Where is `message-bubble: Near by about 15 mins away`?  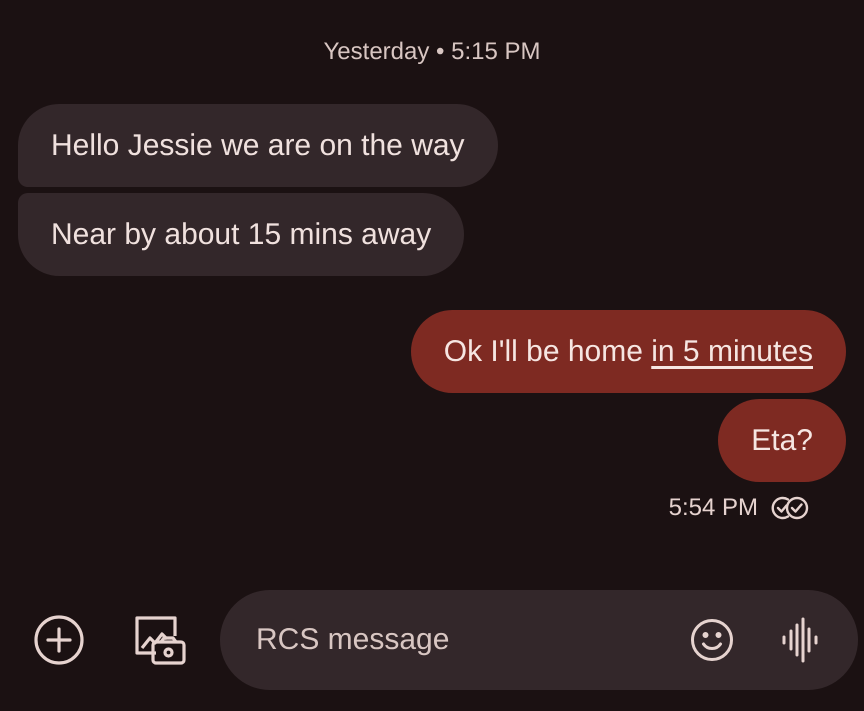 message-bubble: Near by about 15 mins away is located at coordinates (241, 234).